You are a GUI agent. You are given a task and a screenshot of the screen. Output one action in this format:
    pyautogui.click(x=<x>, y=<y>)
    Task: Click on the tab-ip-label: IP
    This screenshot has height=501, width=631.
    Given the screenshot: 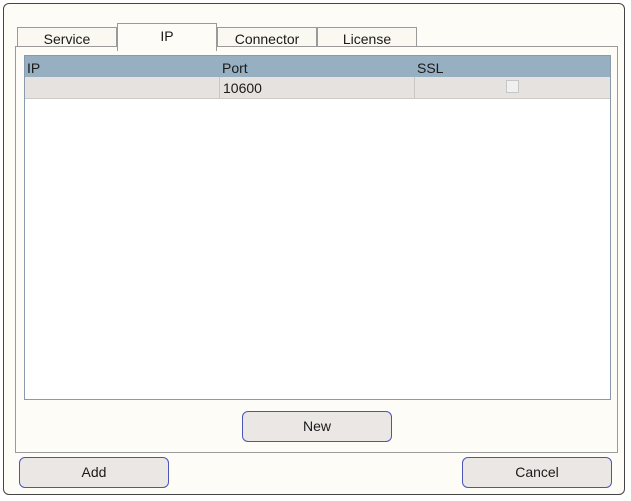 What is the action you would take?
    pyautogui.click(x=167, y=36)
    